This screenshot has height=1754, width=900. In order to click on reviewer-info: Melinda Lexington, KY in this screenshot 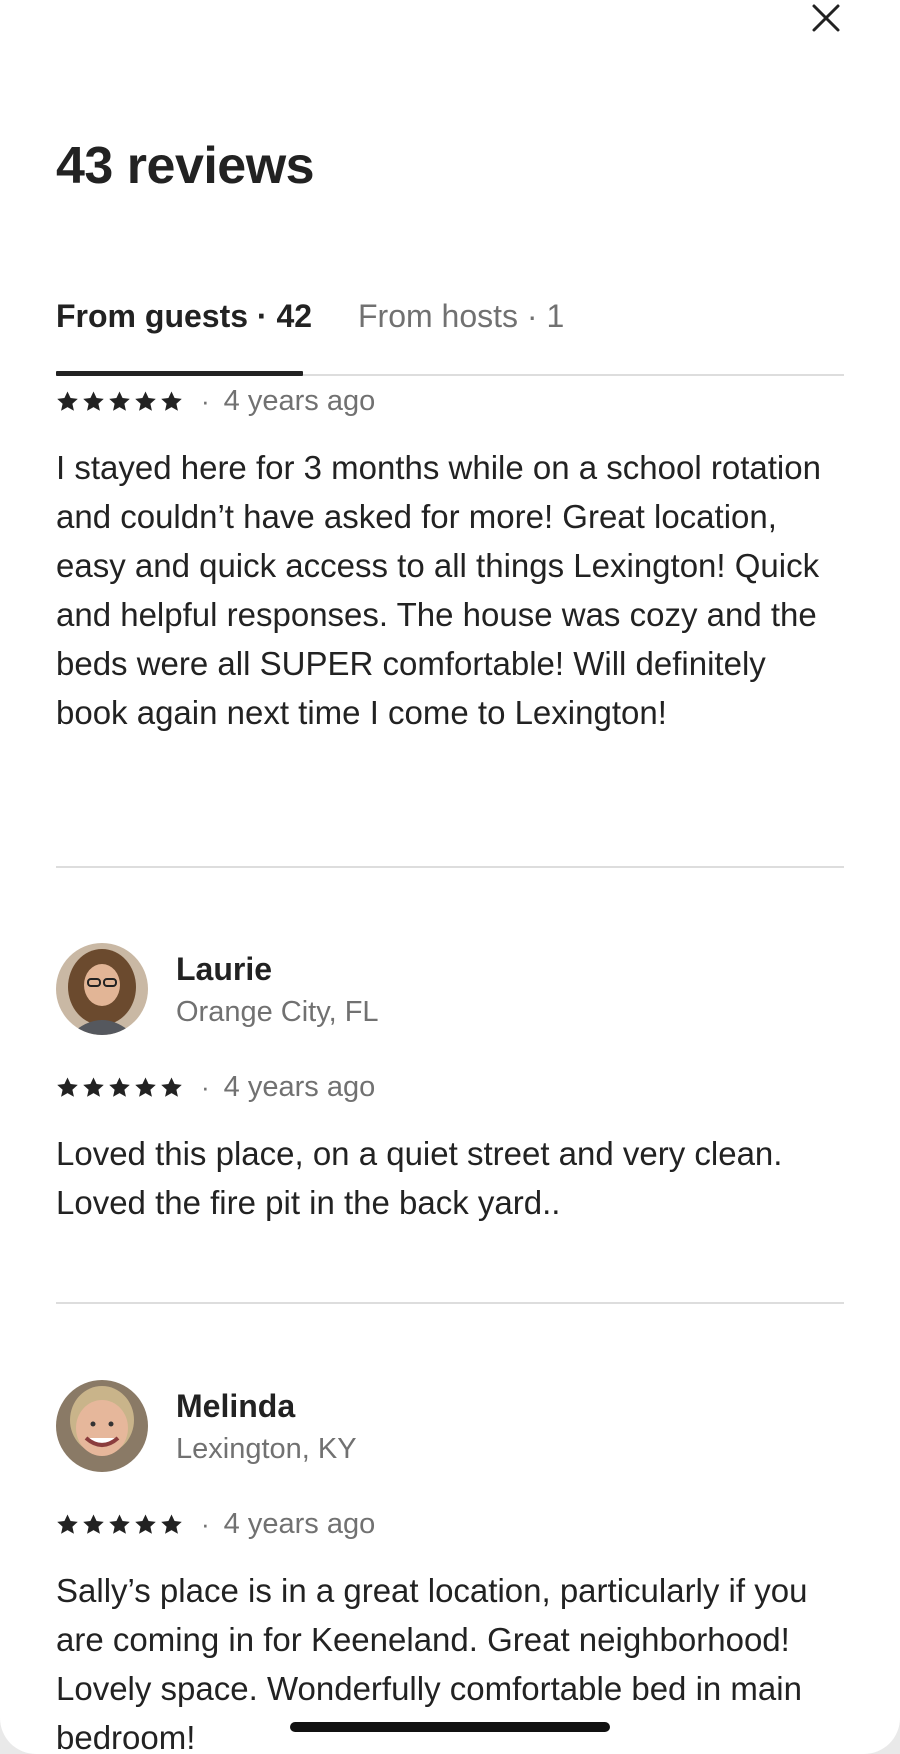, I will do `click(450, 1427)`.